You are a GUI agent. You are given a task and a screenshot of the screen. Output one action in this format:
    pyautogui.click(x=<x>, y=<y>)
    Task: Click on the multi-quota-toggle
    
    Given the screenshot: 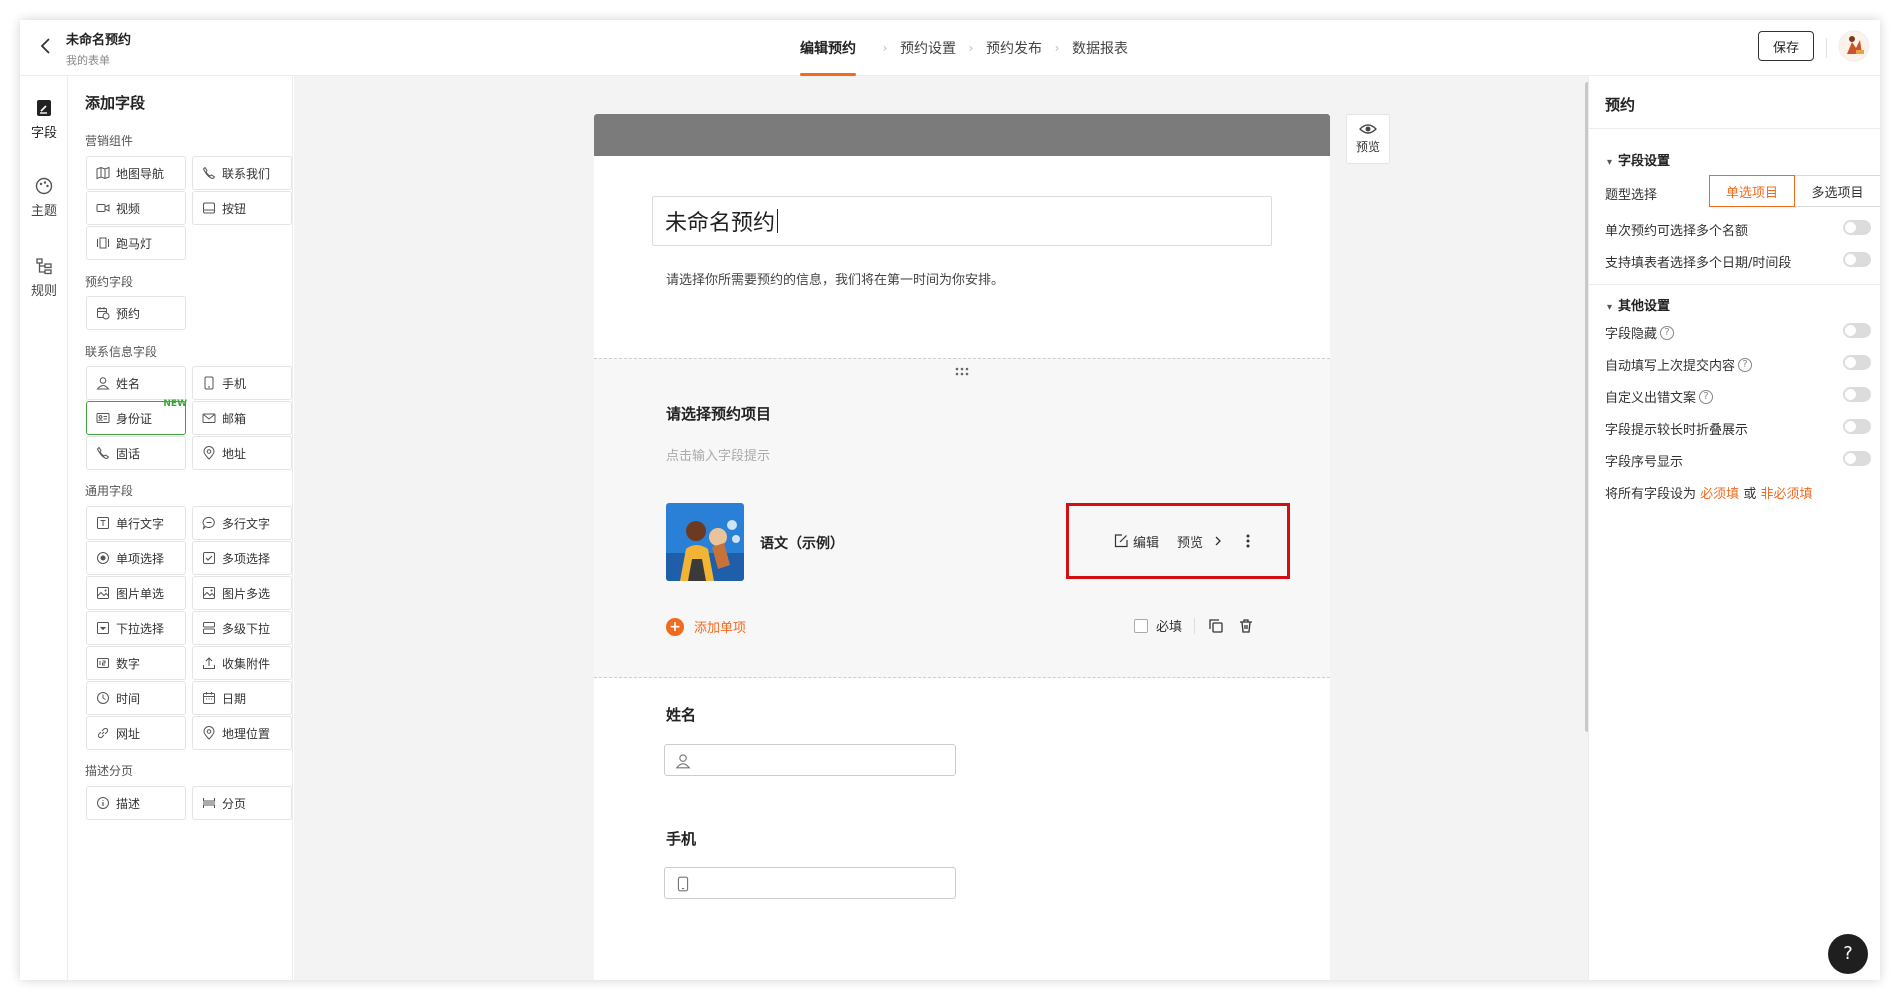 What is the action you would take?
    pyautogui.click(x=1857, y=227)
    